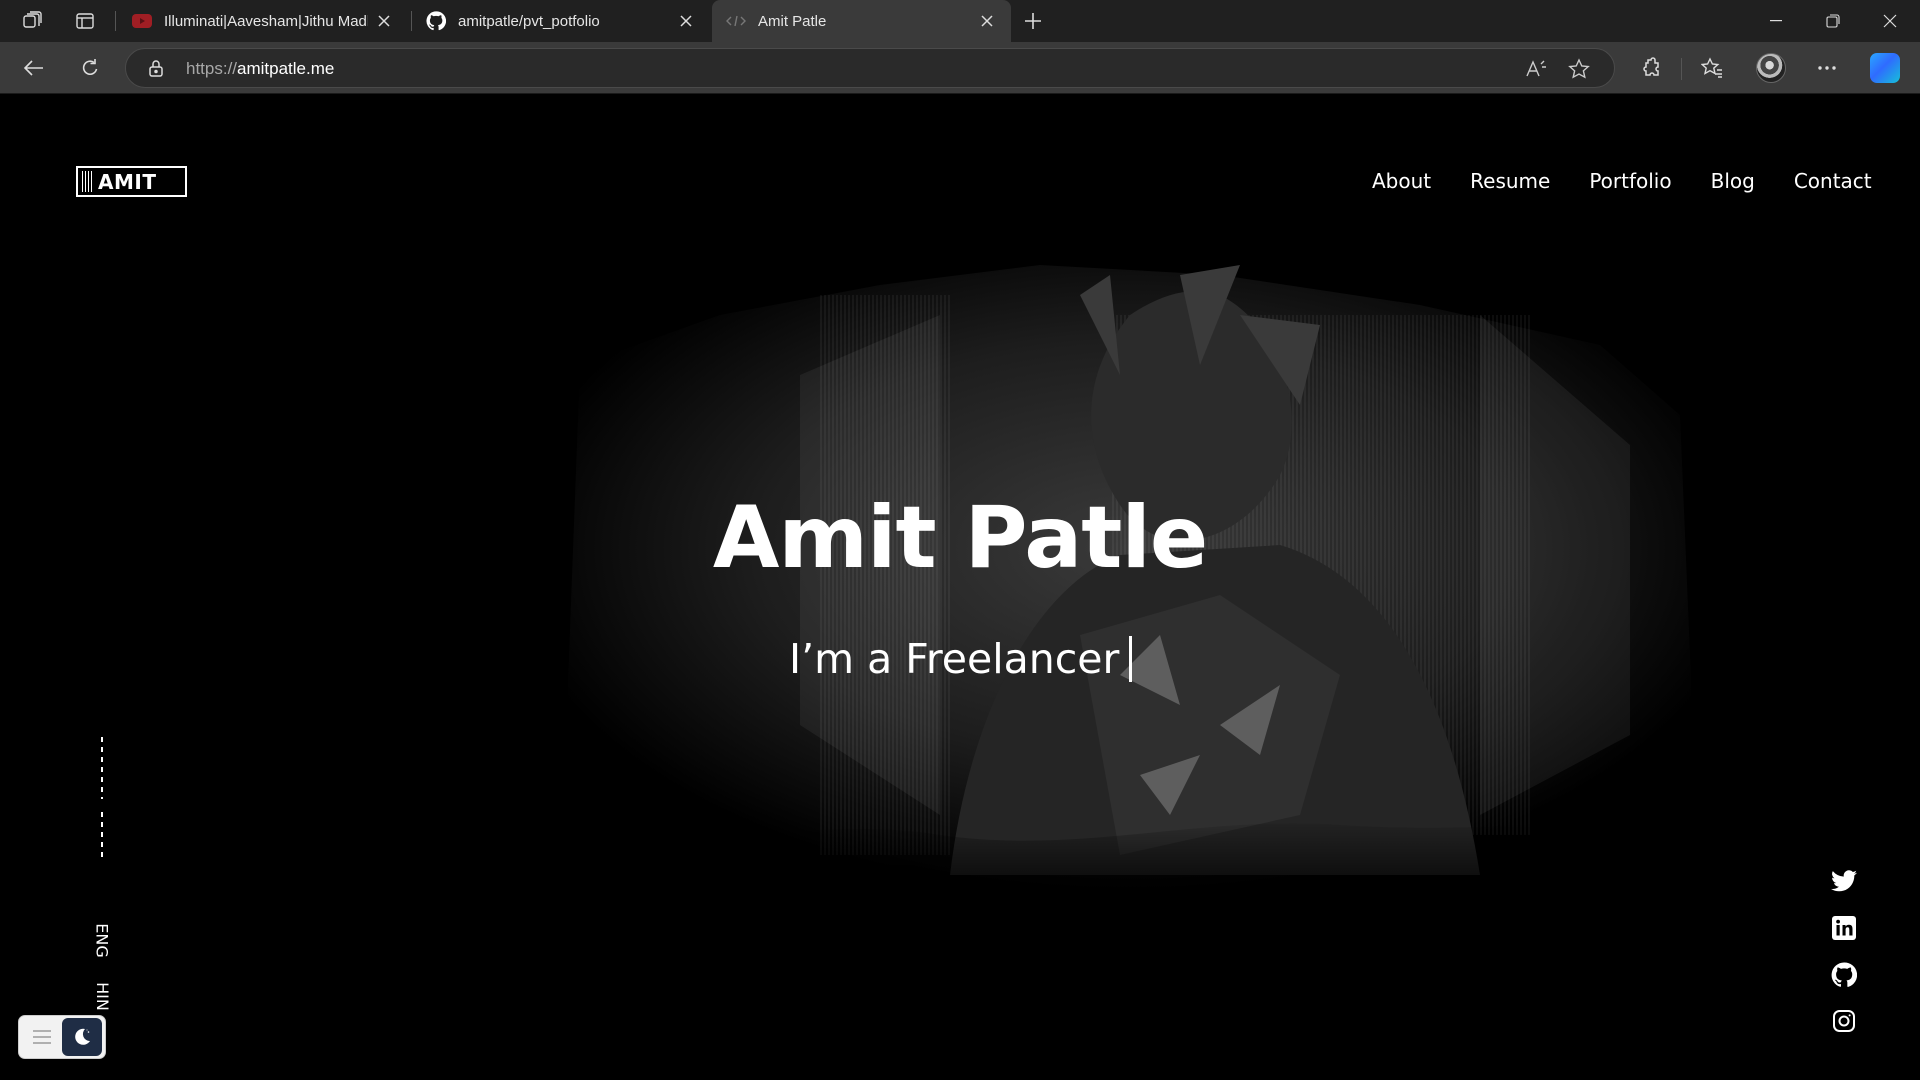 The width and height of the screenshot is (1920, 1080). Describe the element at coordinates (1833, 21) in the screenshot. I see `restore-icon` at that location.